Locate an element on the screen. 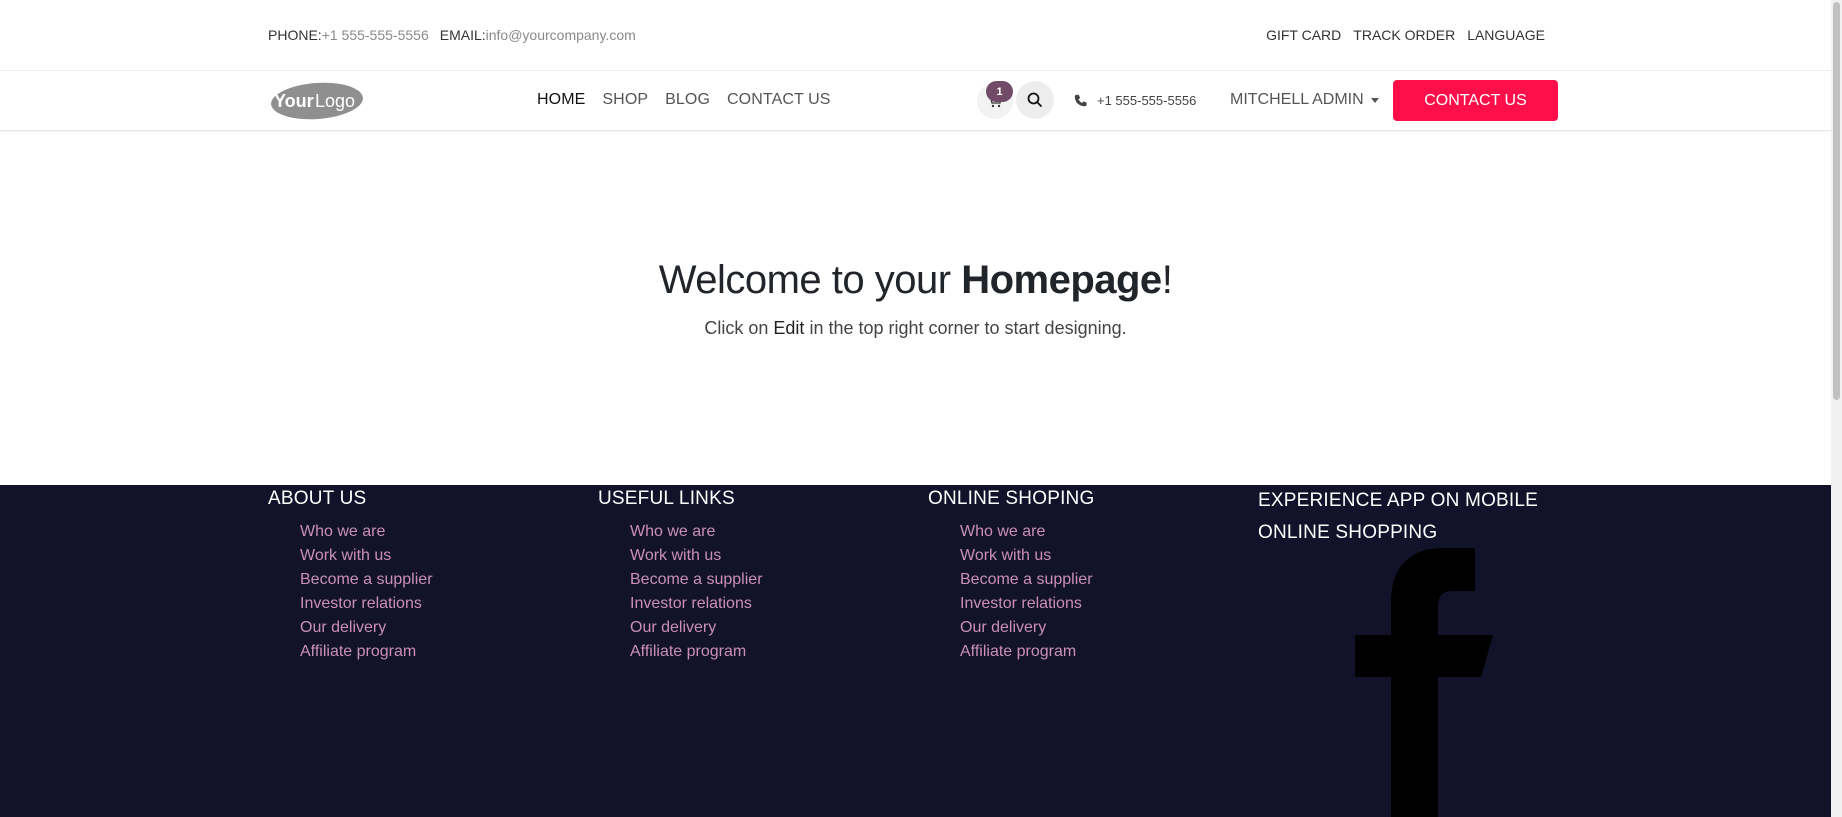 The width and height of the screenshot is (1842, 817). primary-nav: HOME SHOP BLOG CONTACT US is located at coordinates (684, 100).